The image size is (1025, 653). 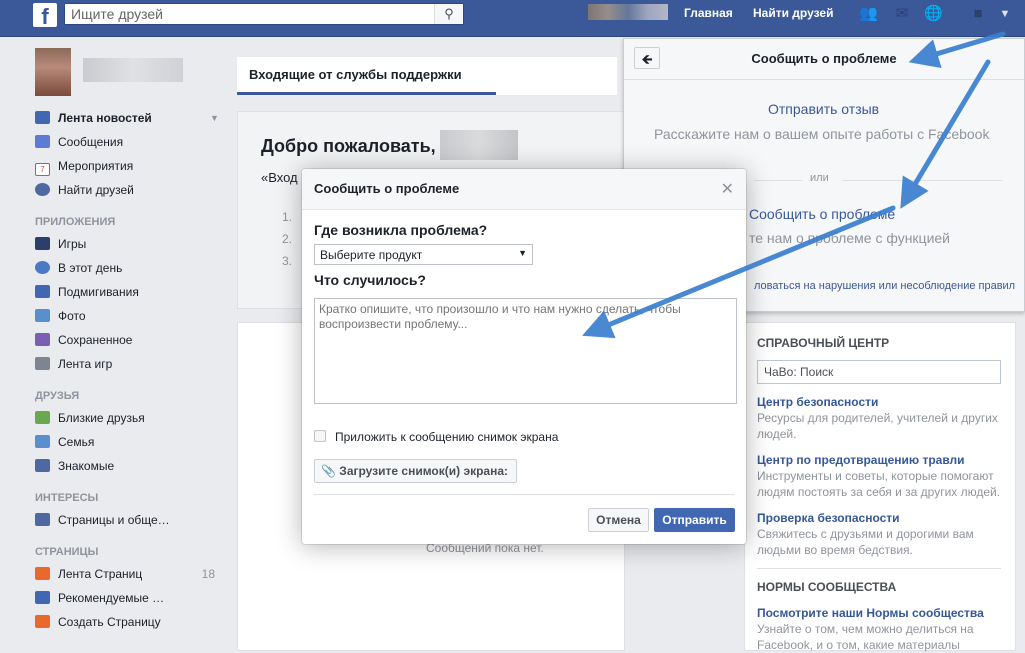 What do you see at coordinates (370, 280) in the screenshot?
I see `what-happened-label: Что случилось?` at bounding box center [370, 280].